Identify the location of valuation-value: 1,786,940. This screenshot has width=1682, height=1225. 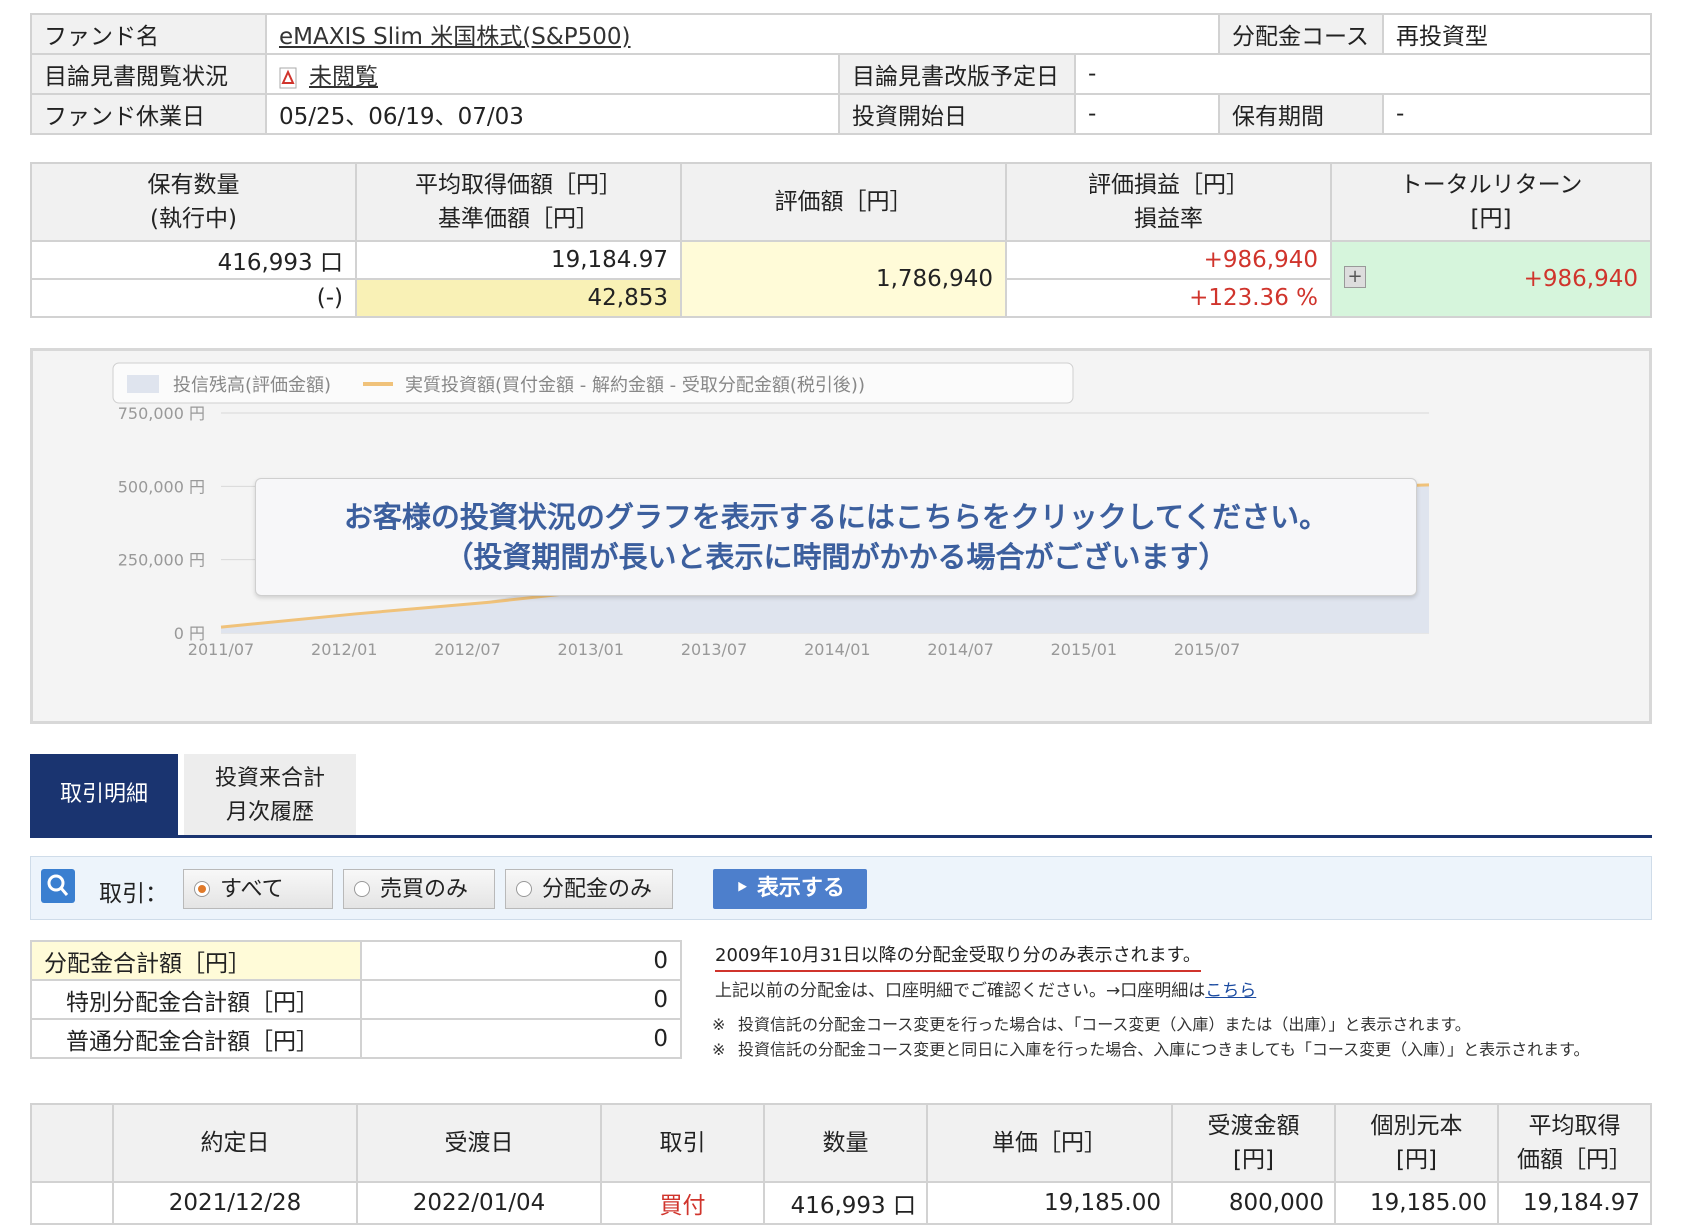
(843, 279).